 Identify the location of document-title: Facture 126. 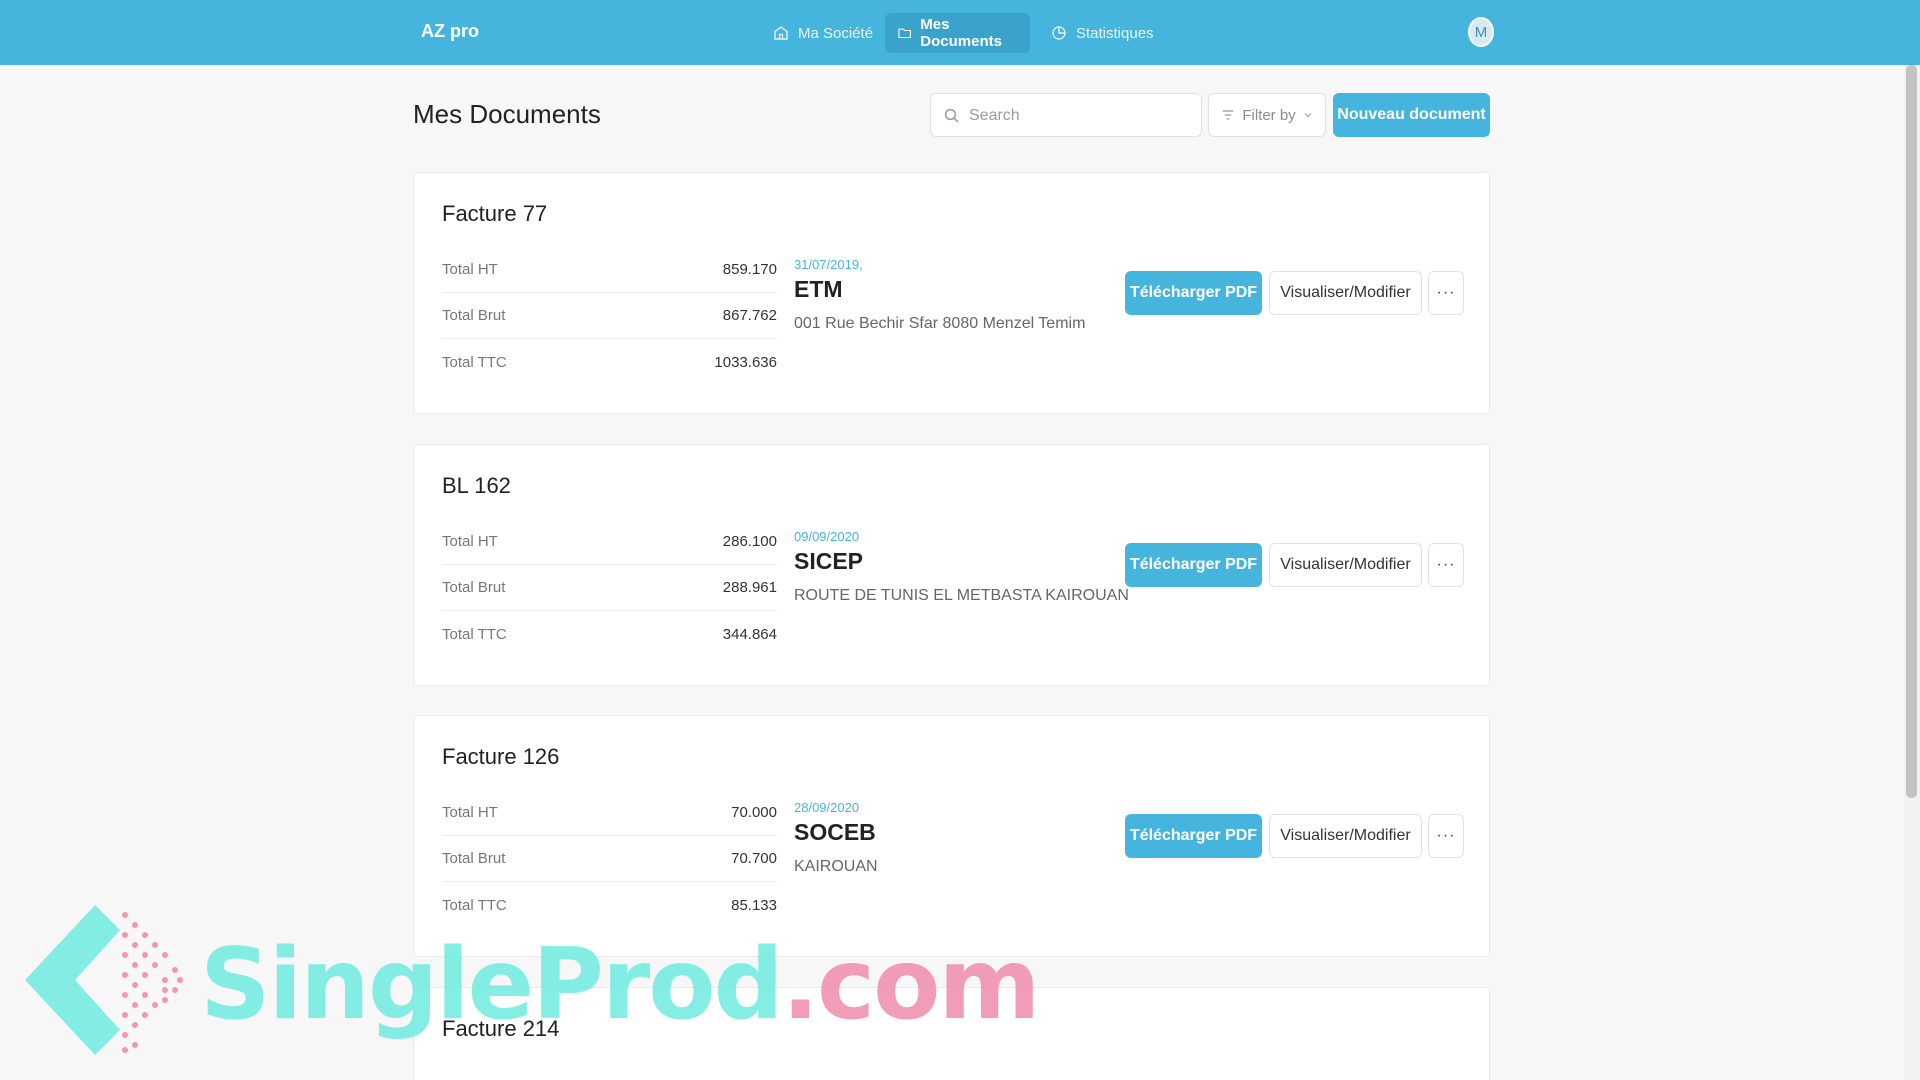
(501, 756).